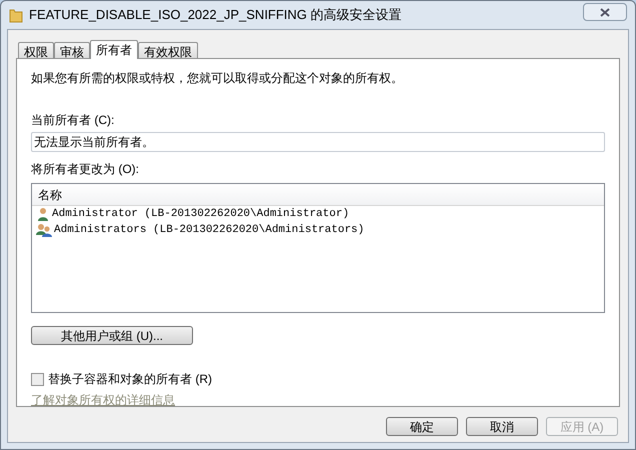 Image resolution: width=636 pixels, height=450 pixels. Describe the element at coordinates (502, 426) in the screenshot. I see `dialog-button: 取消` at that location.